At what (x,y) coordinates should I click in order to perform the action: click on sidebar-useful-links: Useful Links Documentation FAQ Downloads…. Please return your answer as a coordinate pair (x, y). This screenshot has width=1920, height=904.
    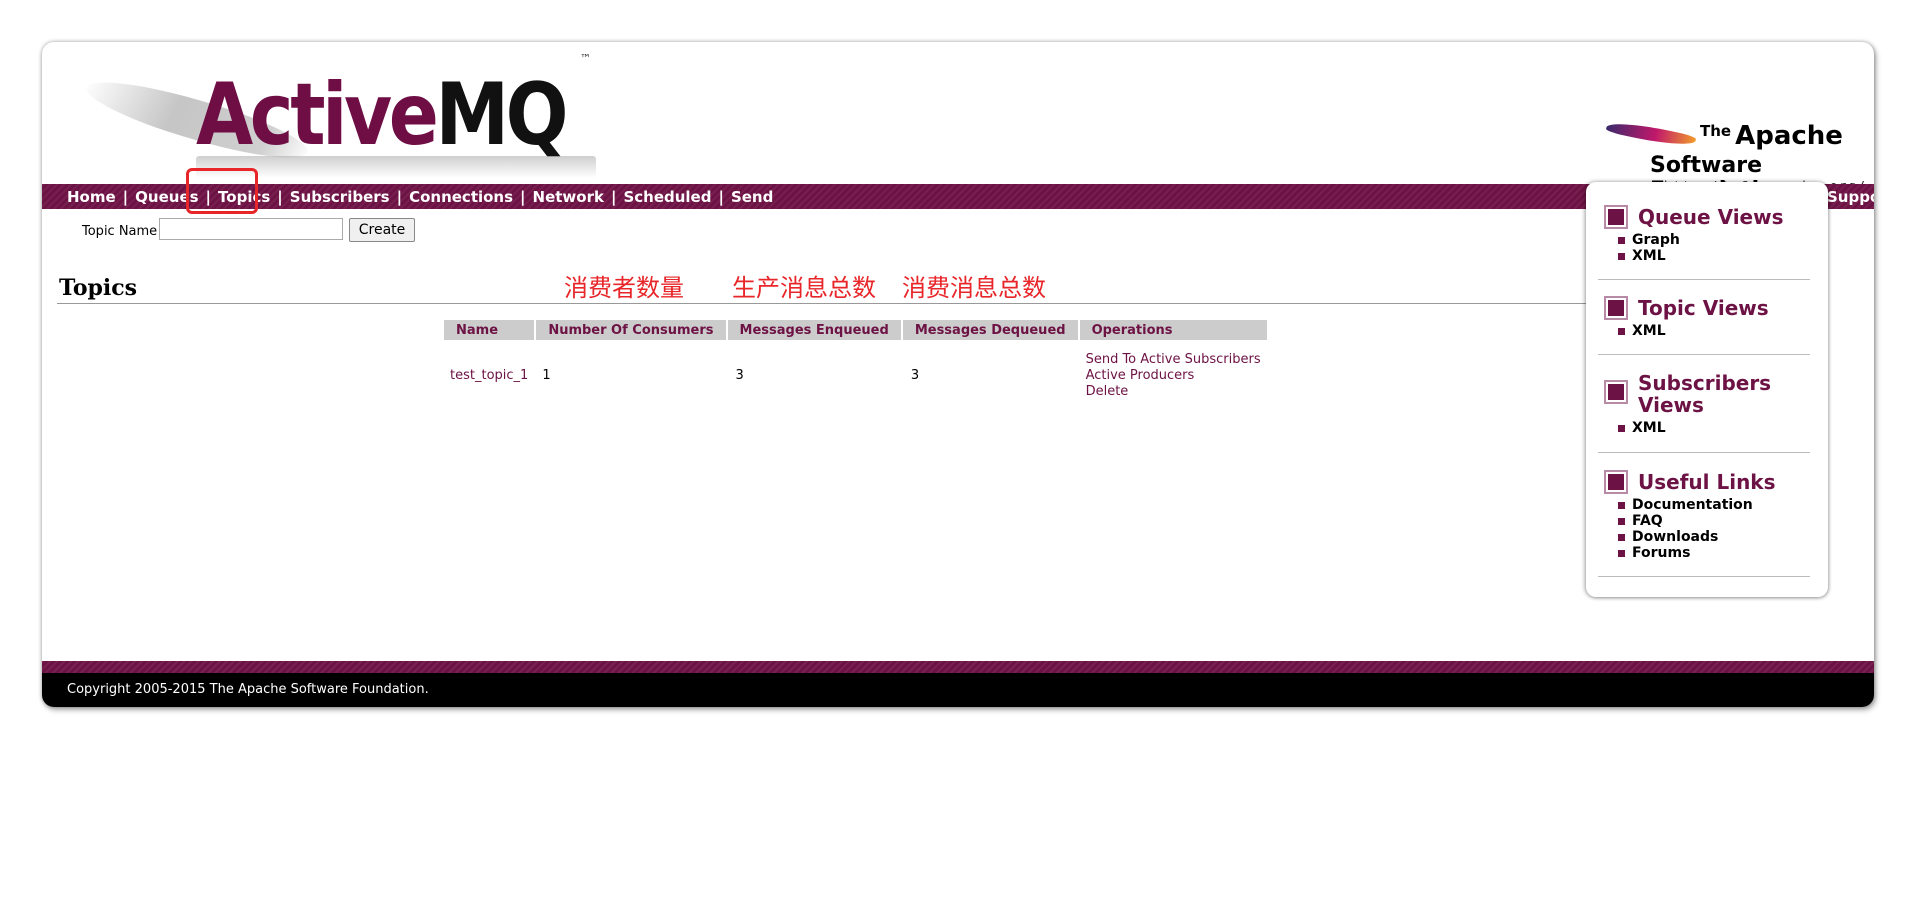
    Looking at the image, I should click on (1713, 516).